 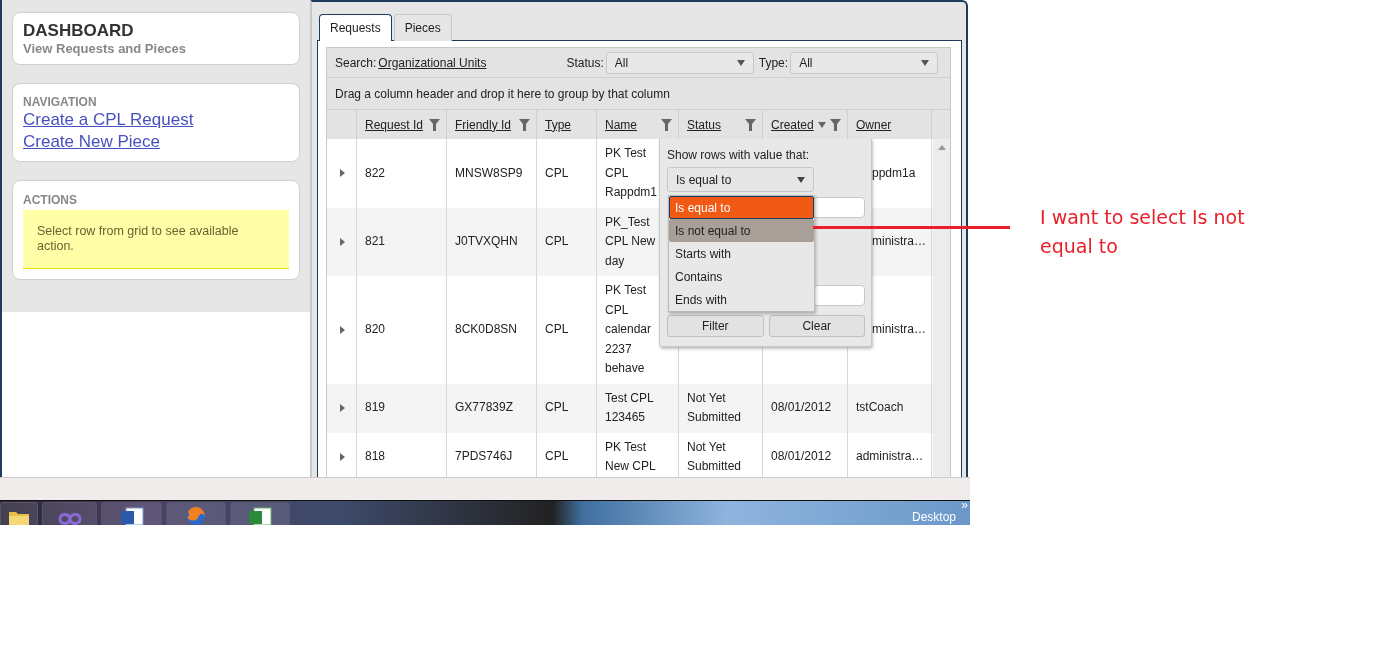 I want to click on column-sort-link: Type, so click(x=558, y=124).